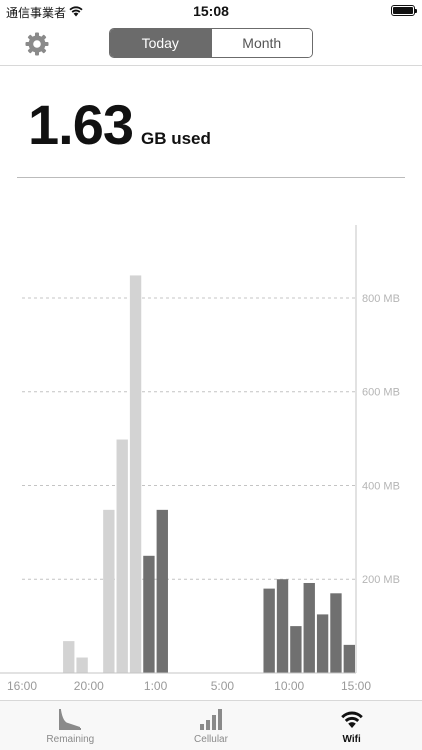  What do you see at coordinates (89, 686) in the screenshot?
I see `x-tick-label: 20:00` at bounding box center [89, 686].